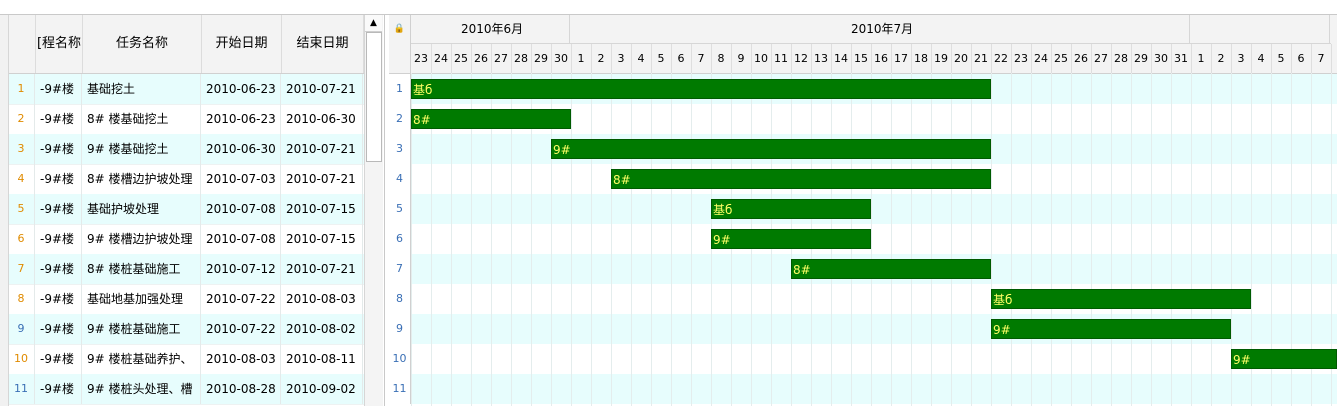  What do you see at coordinates (241, 389) in the screenshot?
I see `cell-start-date: 2010-08-28` at bounding box center [241, 389].